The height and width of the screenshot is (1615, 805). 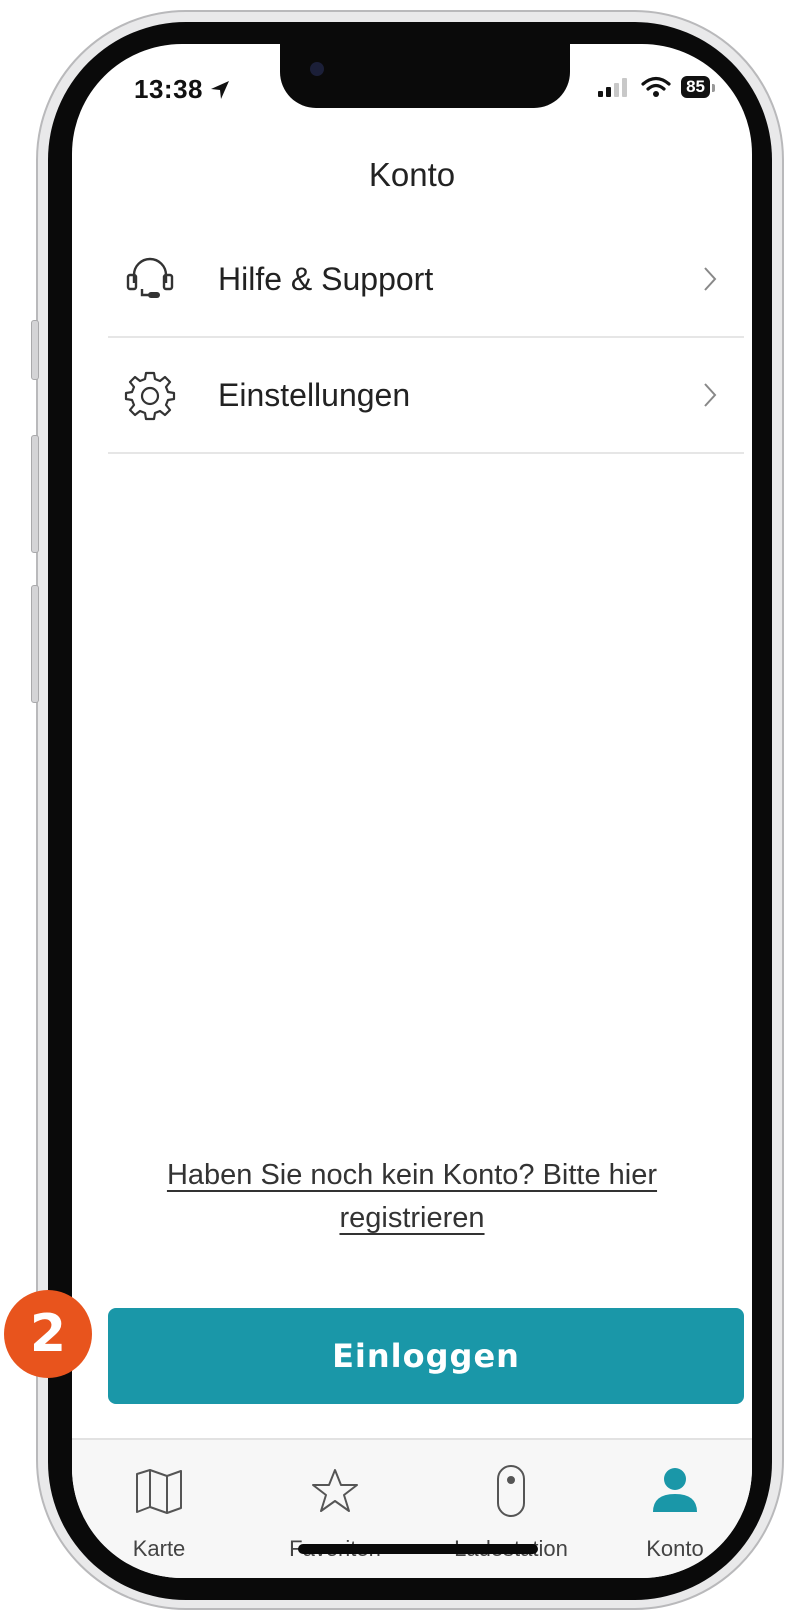 I want to click on charger-icon, so click(x=511, y=1491).